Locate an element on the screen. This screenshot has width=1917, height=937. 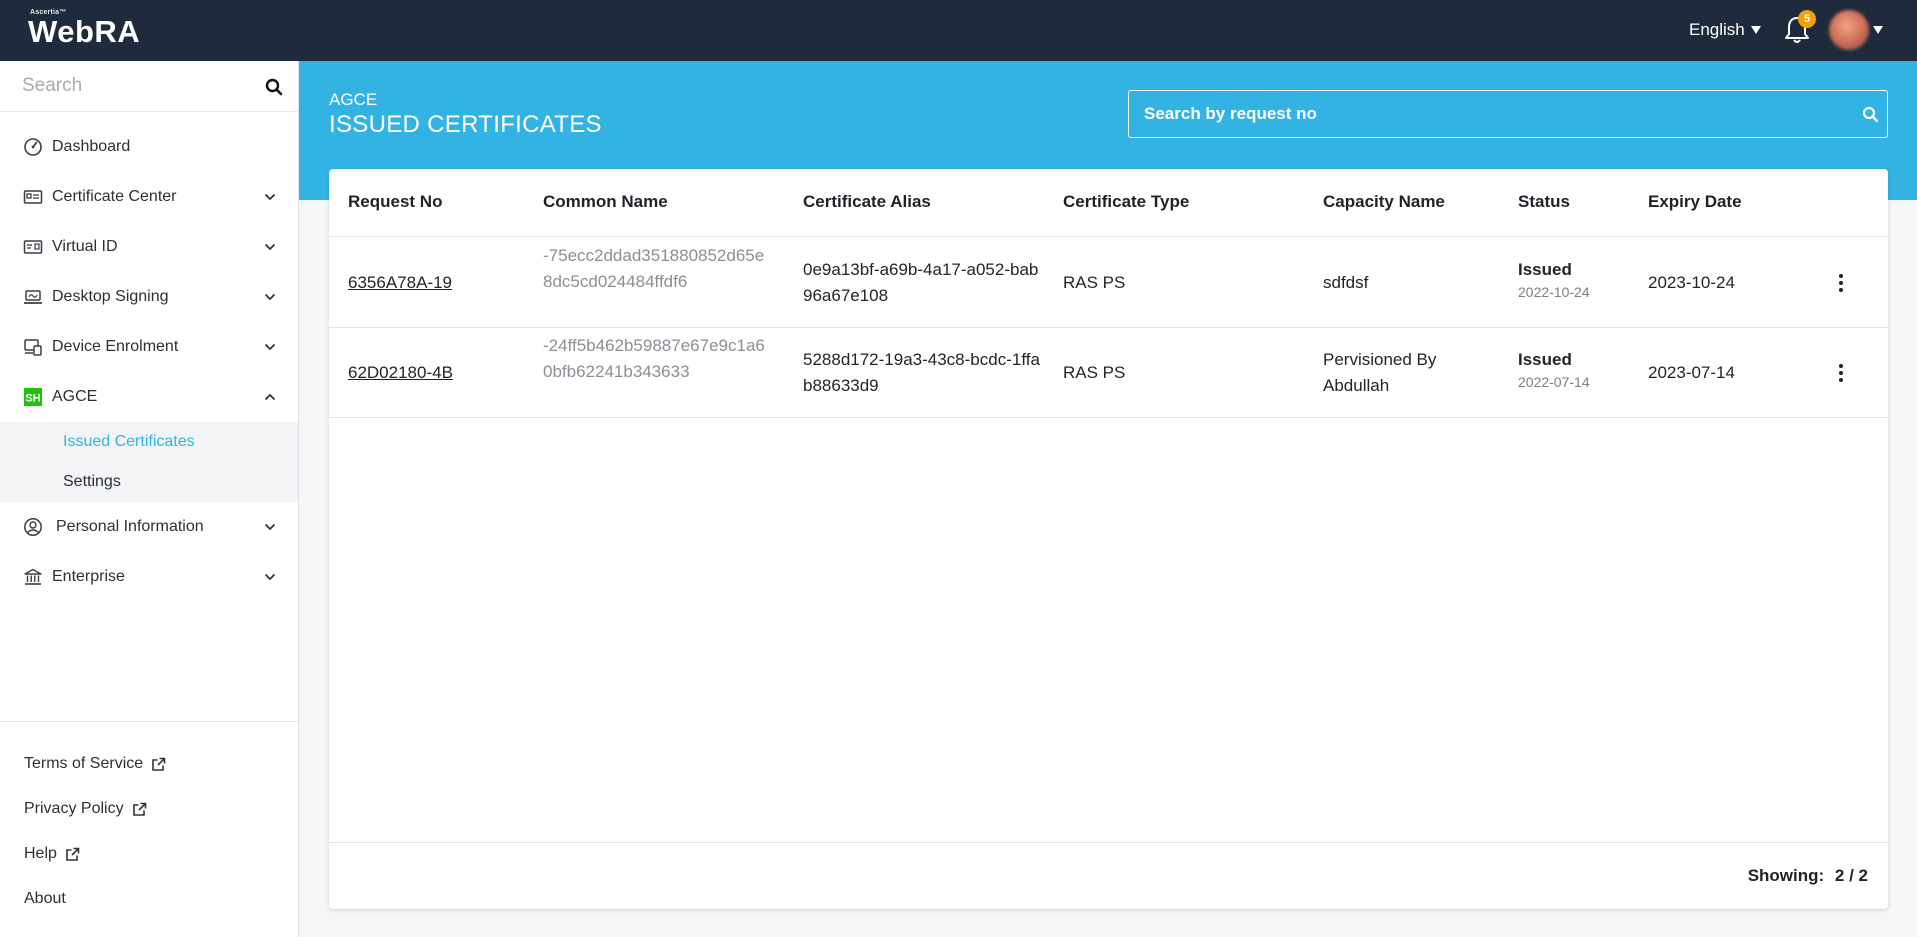
sidebar-item-dashboard: Dashboard is located at coordinates (149, 147).